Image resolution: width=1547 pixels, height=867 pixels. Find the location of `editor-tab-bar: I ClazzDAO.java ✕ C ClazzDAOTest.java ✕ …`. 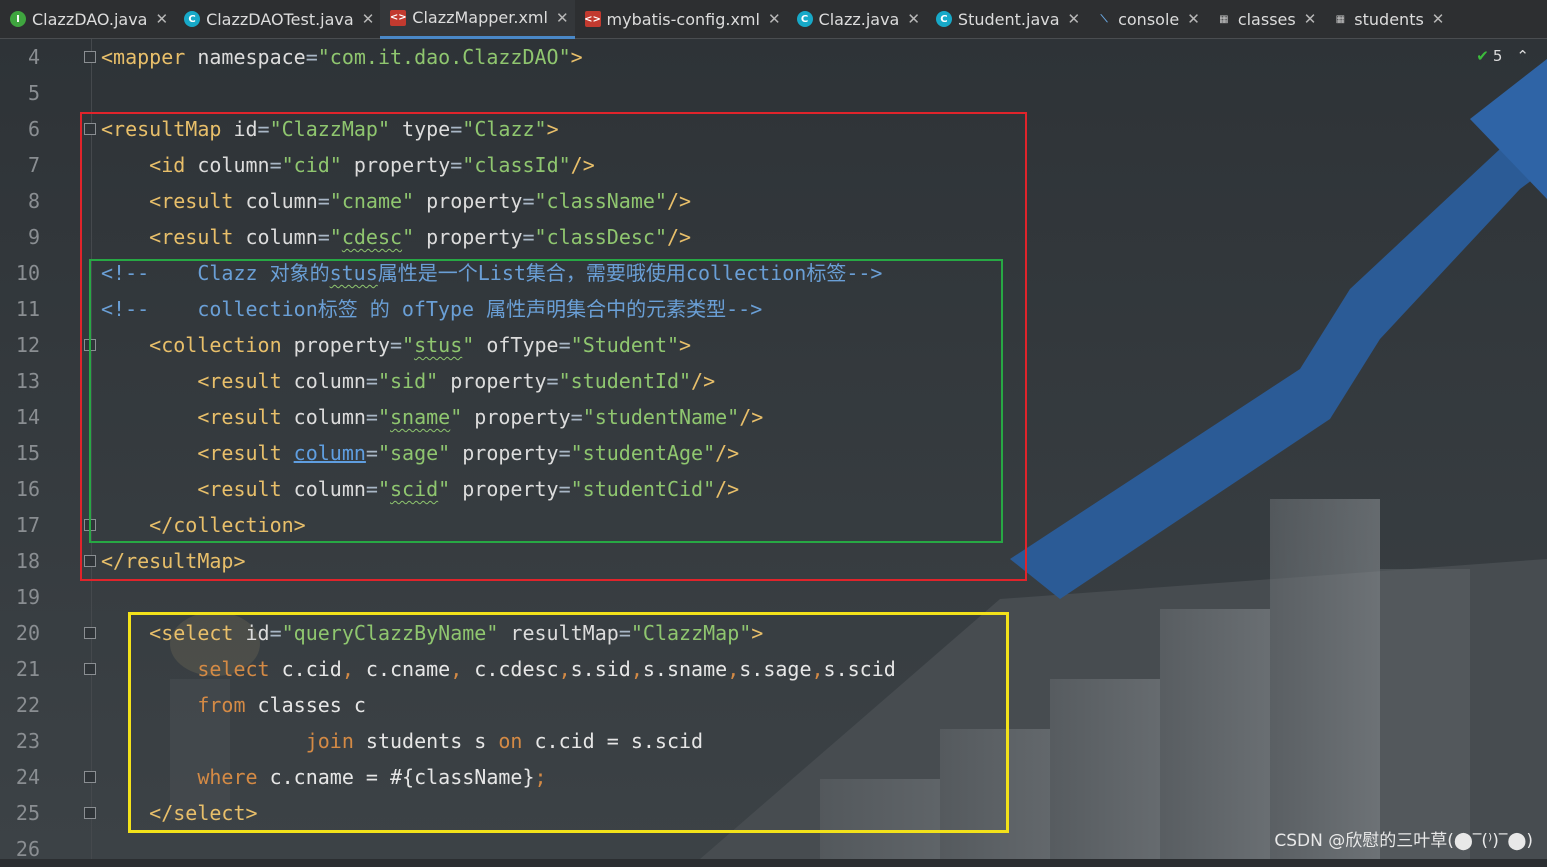

editor-tab-bar: I ClazzDAO.java ✕ C ClazzDAOTest.java ✕ … is located at coordinates (773, 19).